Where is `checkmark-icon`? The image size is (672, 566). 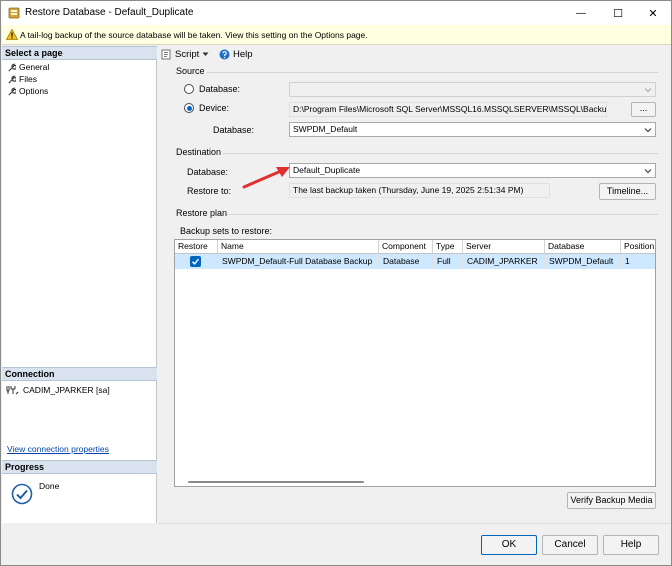
checkmark-icon is located at coordinates (195, 261).